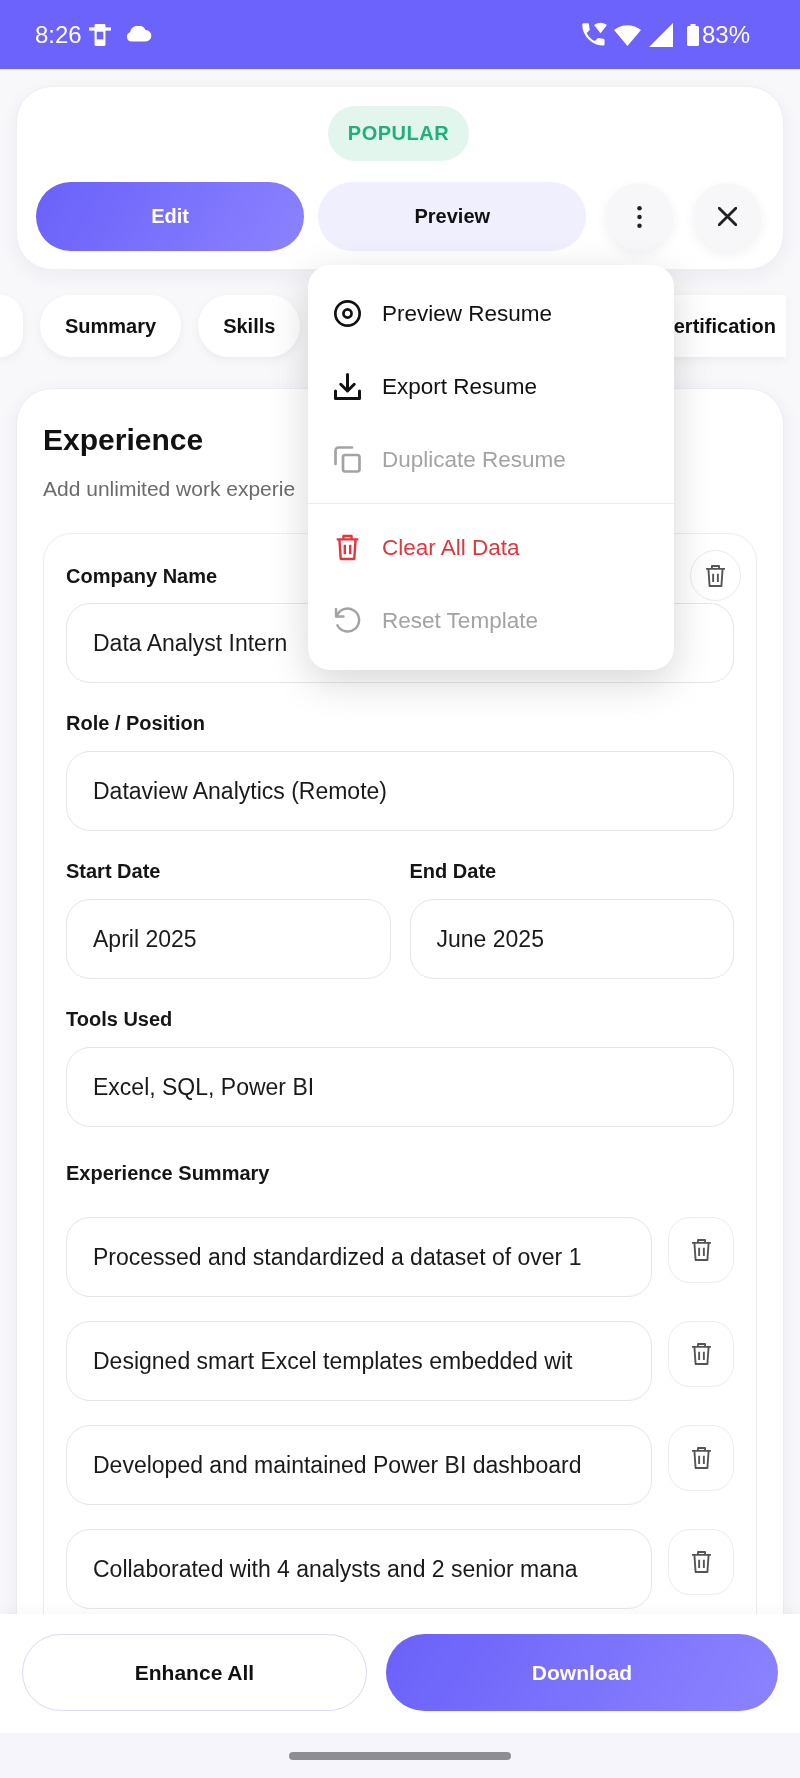 This screenshot has width=800, height=1778. Describe the element at coordinates (359, 1361) in the screenshot. I see `text-field: Designed smart Excel templates embedded wit` at that location.